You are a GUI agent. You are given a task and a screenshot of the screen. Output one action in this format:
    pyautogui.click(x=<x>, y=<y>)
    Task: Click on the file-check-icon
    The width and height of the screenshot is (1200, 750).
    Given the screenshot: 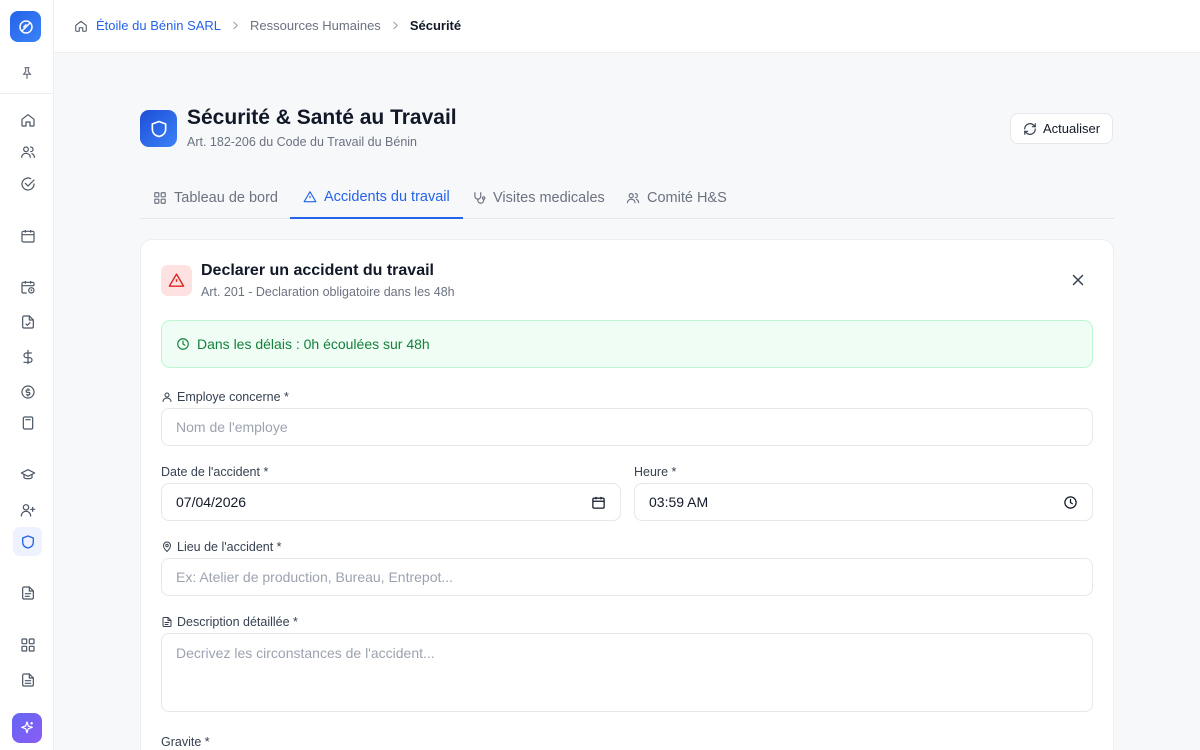 What is the action you would take?
    pyautogui.click(x=27, y=321)
    